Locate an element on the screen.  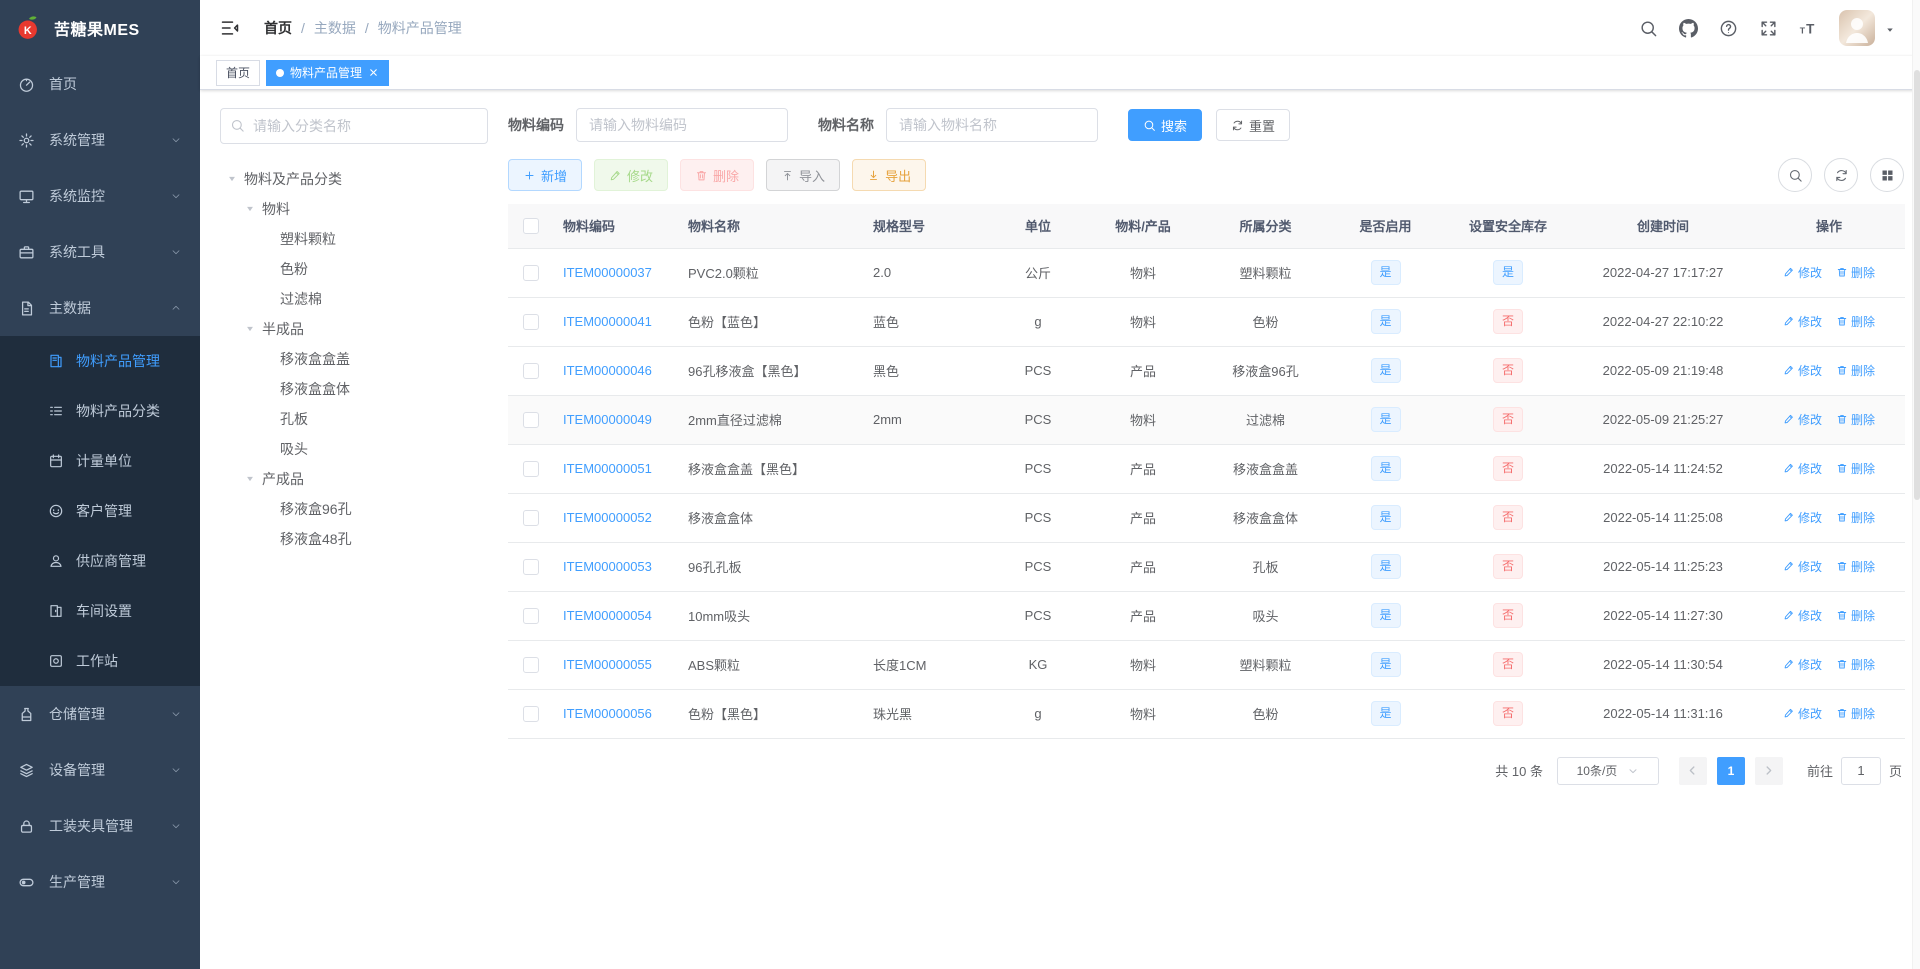
hamburger-icon is located at coordinates (230, 28).